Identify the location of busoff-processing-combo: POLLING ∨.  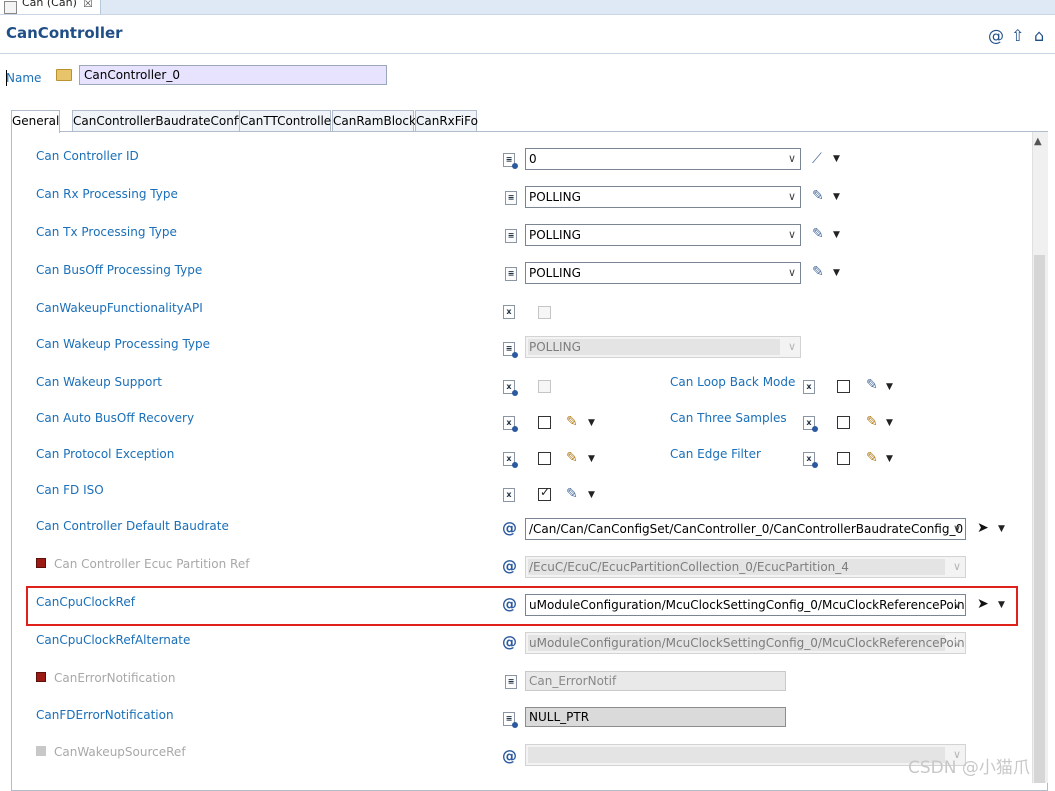
(663, 273).